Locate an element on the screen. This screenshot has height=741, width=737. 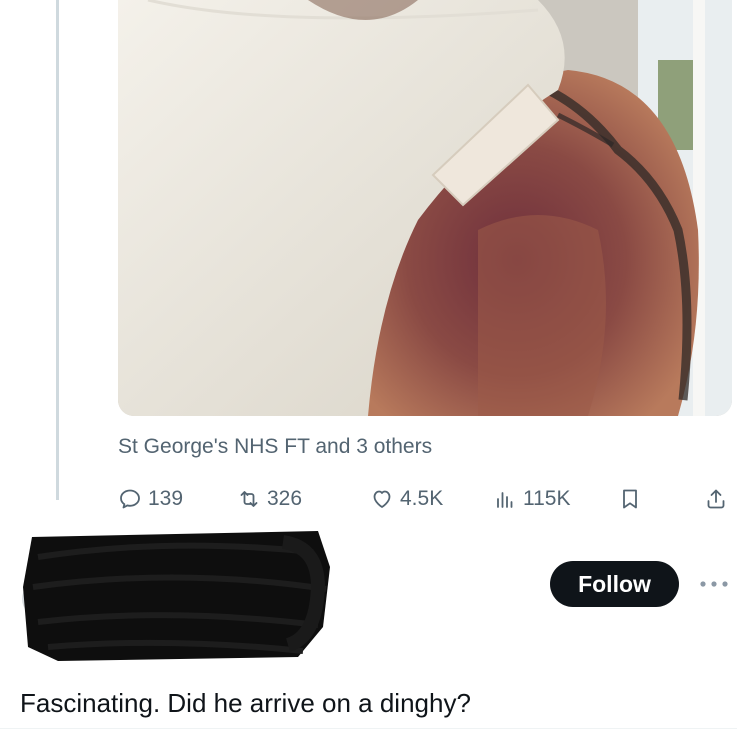
follow-button: Follow is located at coordinates (614, 584).